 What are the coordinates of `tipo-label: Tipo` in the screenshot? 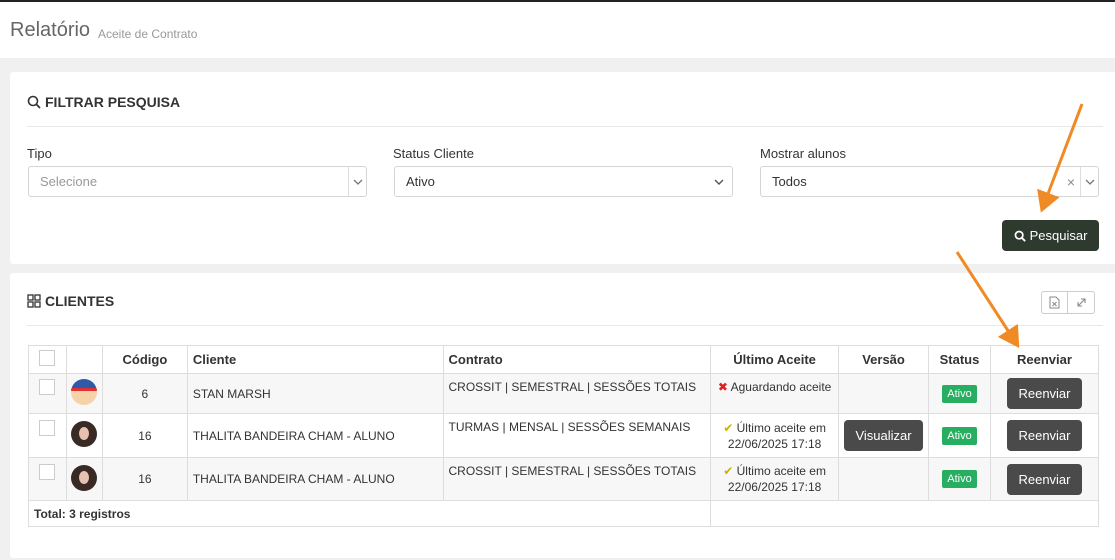 It's located at (39, 153).